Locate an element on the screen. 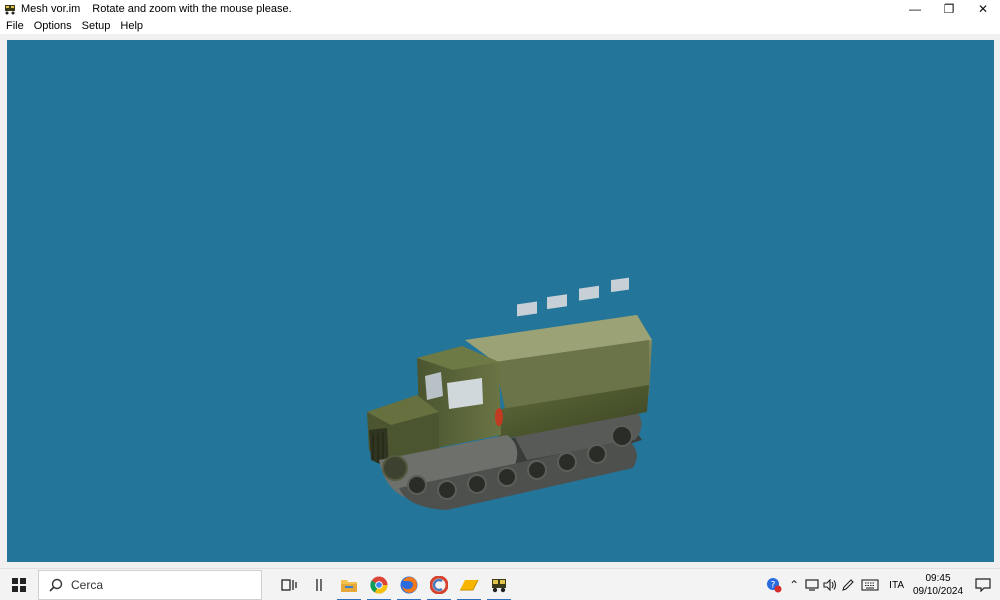 This screenshot has width=1000, height=600. file-explorer-icon is located at coordinates (349, 585).